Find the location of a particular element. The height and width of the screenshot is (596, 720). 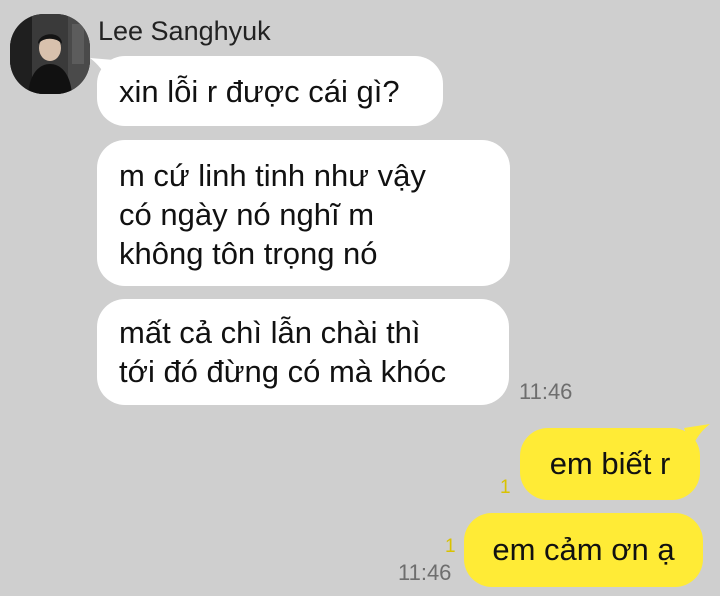

message-text: em biết r is located at coordinates (610, 463).